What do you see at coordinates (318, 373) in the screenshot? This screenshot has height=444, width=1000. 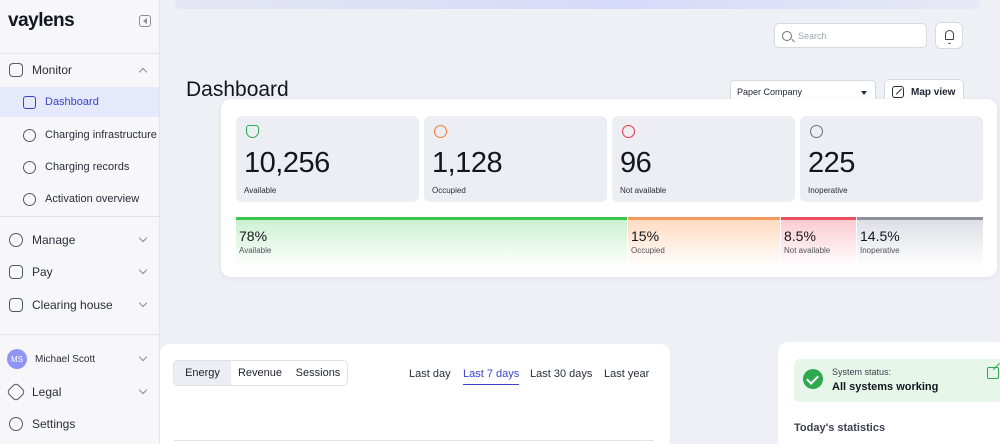 I see `tab-sessions: Sessions` at bounding box center [318, 373].